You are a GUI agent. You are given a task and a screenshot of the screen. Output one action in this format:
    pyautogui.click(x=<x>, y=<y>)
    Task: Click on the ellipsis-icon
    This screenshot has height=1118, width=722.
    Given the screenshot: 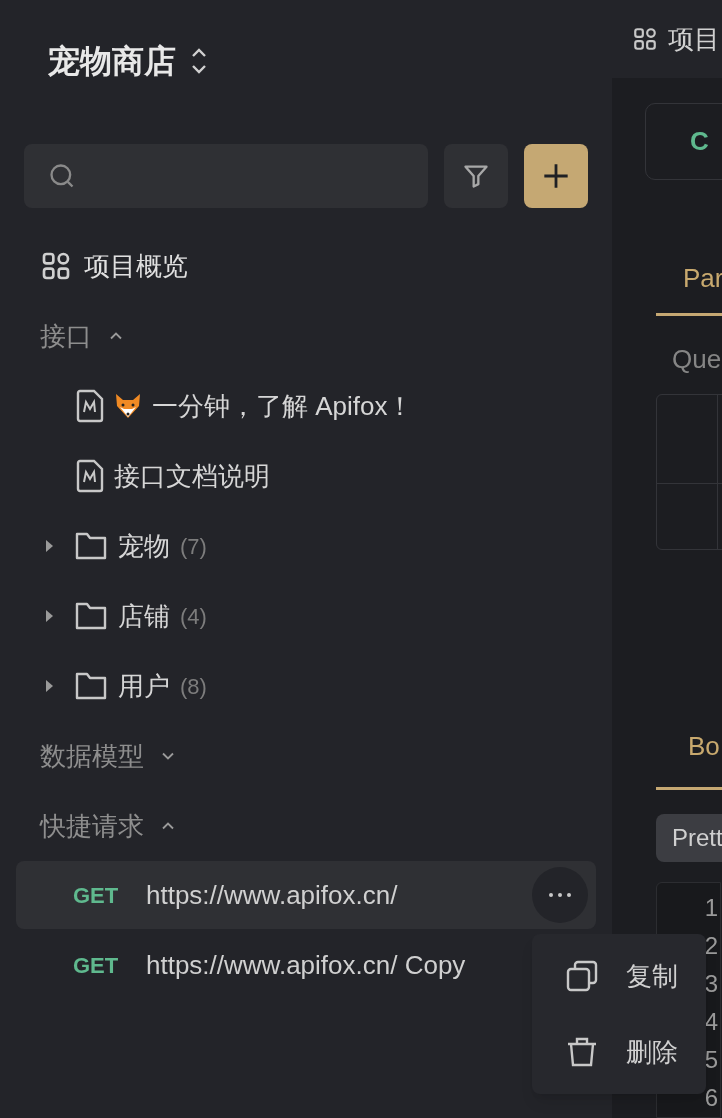 What is the action you would take?
    pyautogui.click(x=560, y=895)
    